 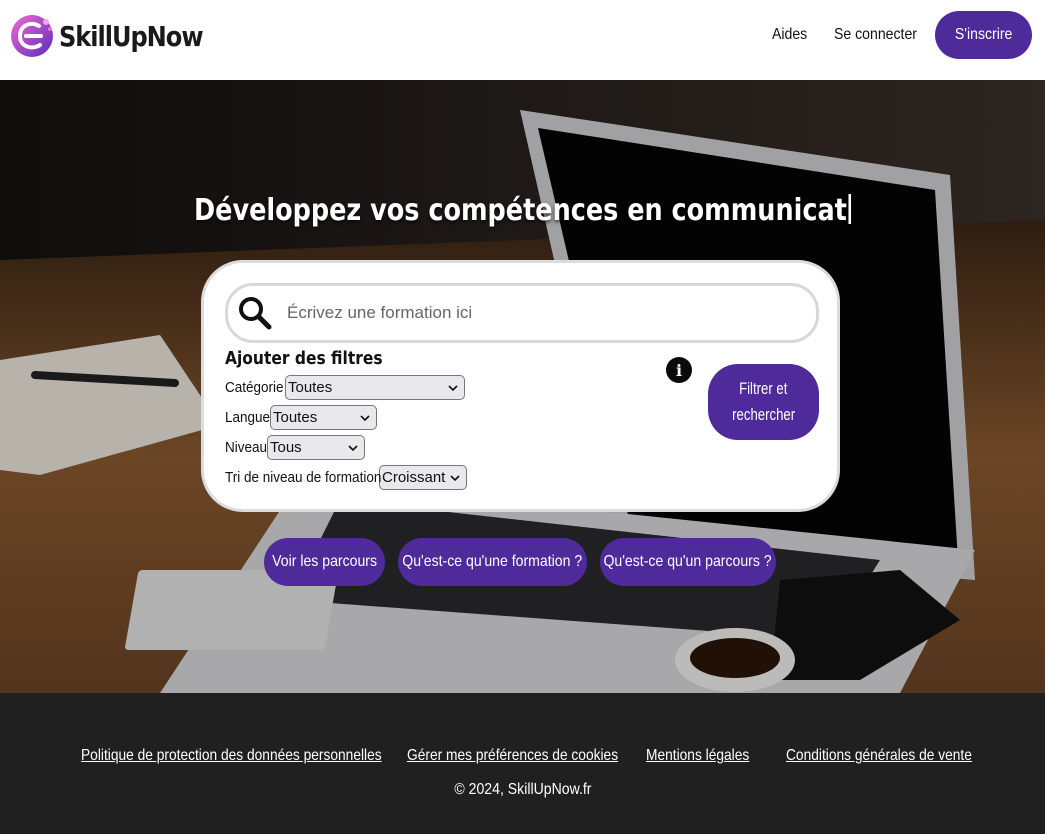 I want to click on search-input, so click(x=547, y=313).